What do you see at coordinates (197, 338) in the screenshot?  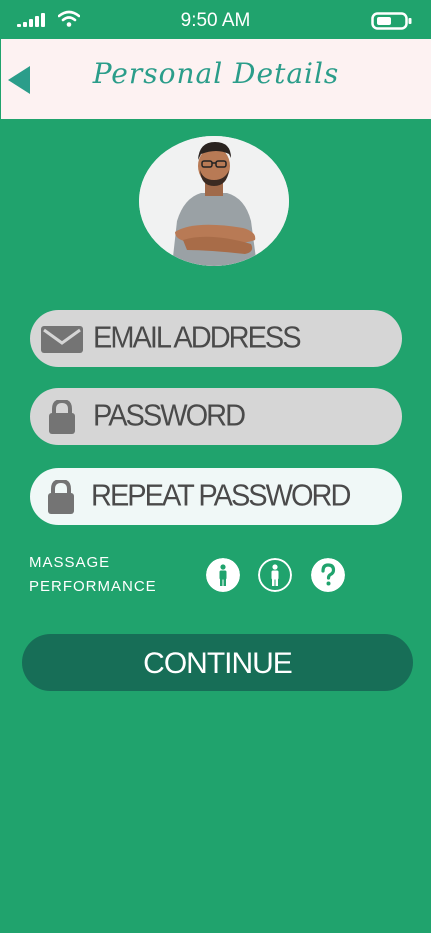 I see `email-placeholder: EMAIL ADDRESS` at bounding box center [197, 338].